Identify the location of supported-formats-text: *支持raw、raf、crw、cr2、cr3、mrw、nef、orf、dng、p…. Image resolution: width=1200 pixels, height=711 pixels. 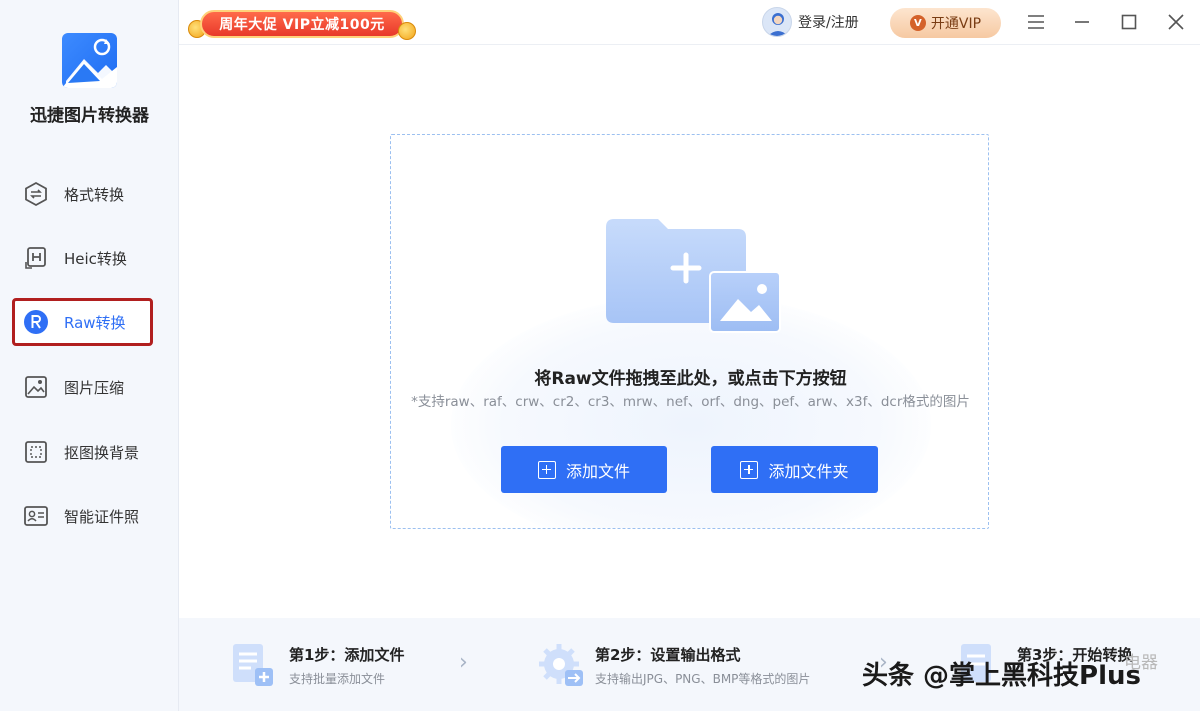
(690, 402).